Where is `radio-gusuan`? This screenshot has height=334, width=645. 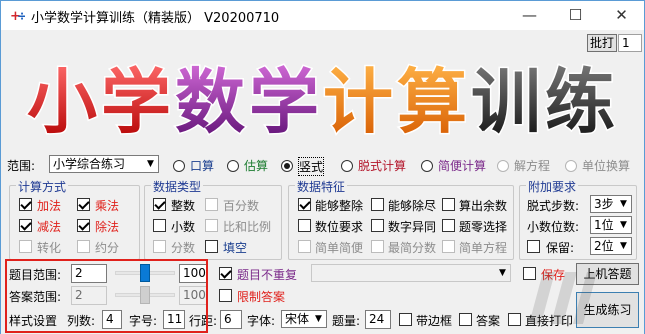
radio-gusuan is located at coordinates (233, 166).